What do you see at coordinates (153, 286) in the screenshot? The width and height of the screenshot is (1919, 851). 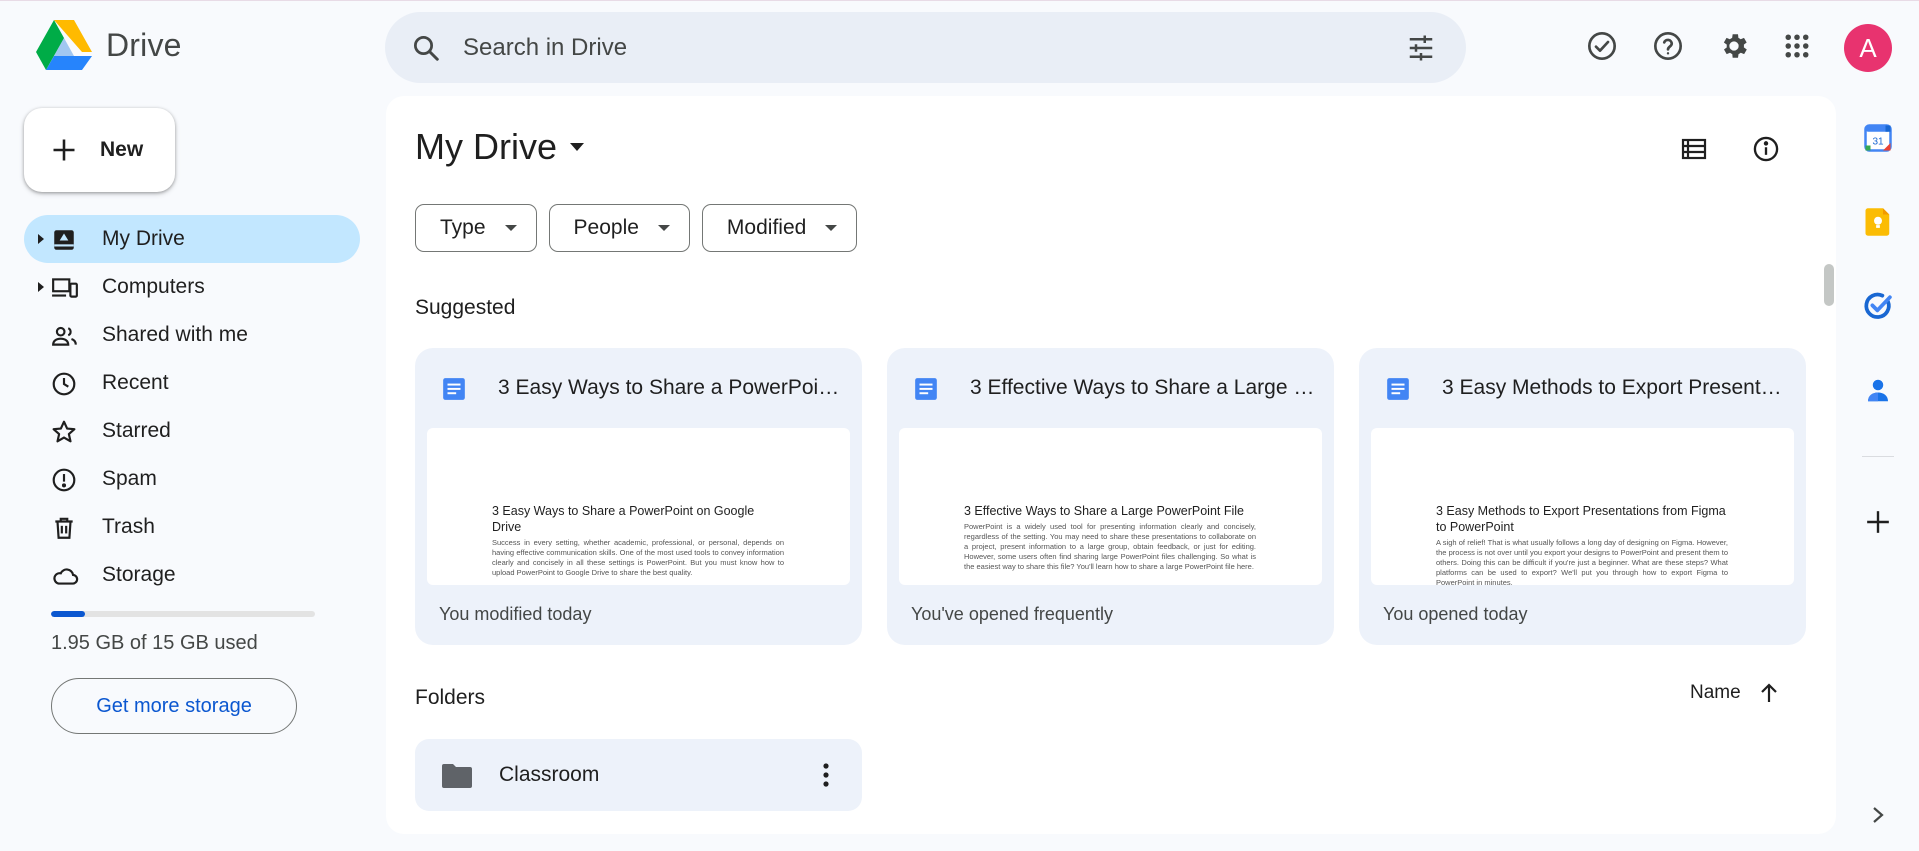 I see `sidebar-item-label: Computers` at bounding box center [153, 286].